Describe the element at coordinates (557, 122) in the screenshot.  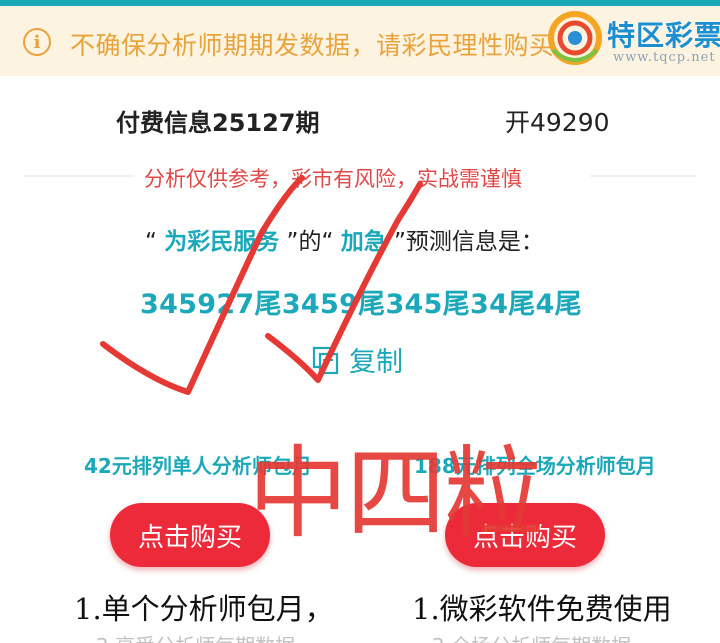
I see `open-result: 开49290` at that location.